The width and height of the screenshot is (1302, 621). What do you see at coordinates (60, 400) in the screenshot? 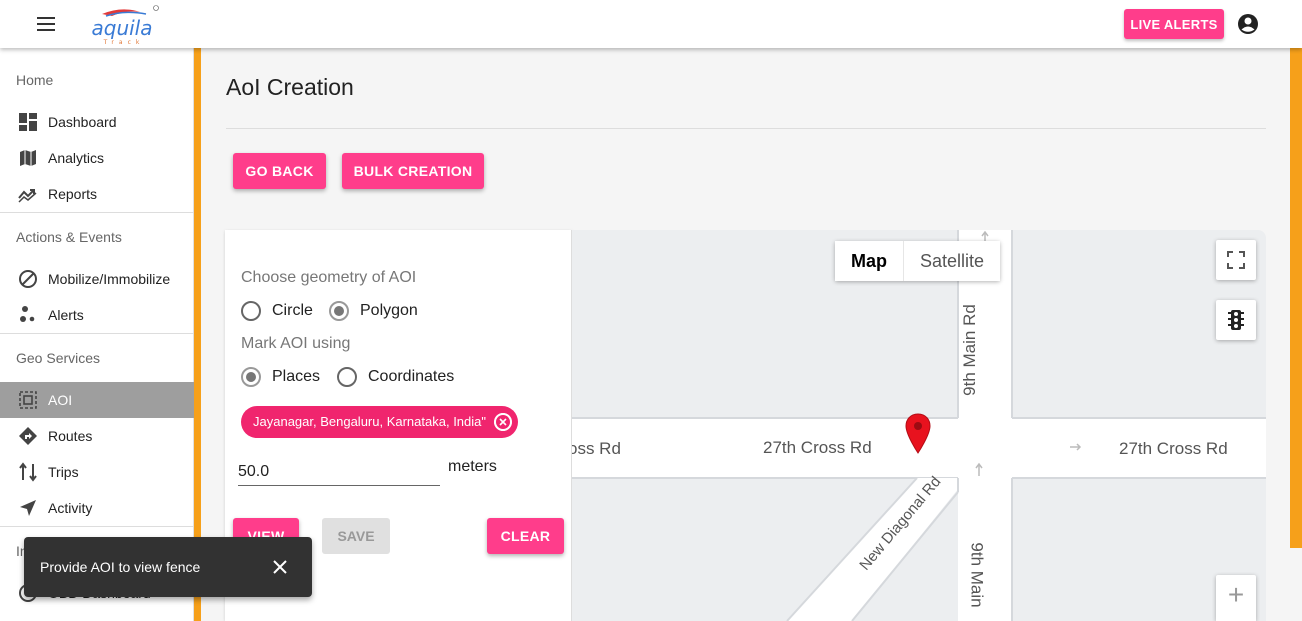
I see `sidebar-item-label: AOI` at bounding box center [60, 400].